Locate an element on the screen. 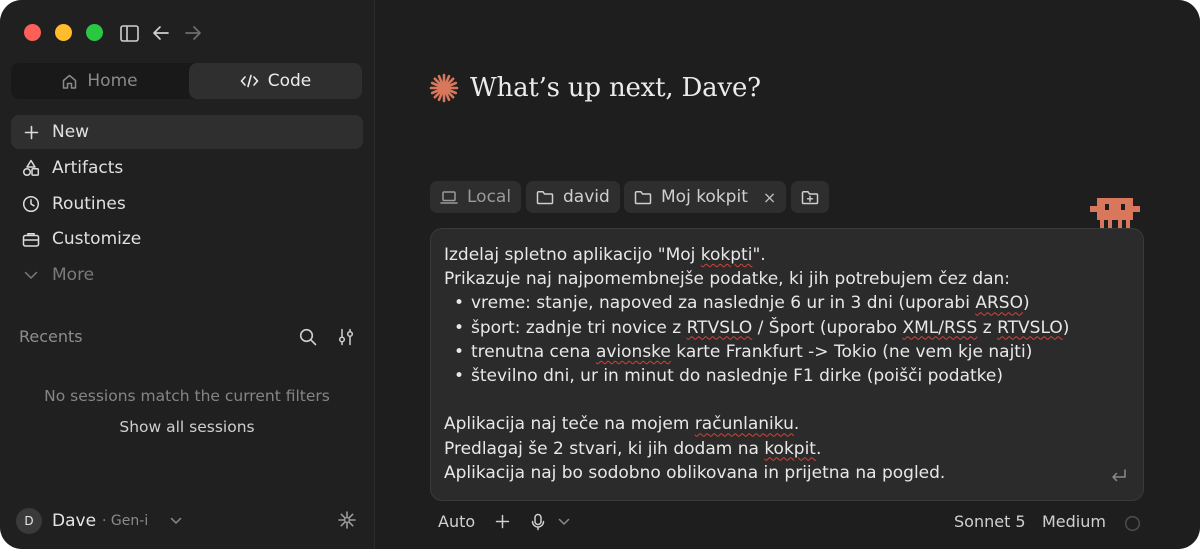  greeting: What’s up next, Dave? is located at coordinates (594, 88).